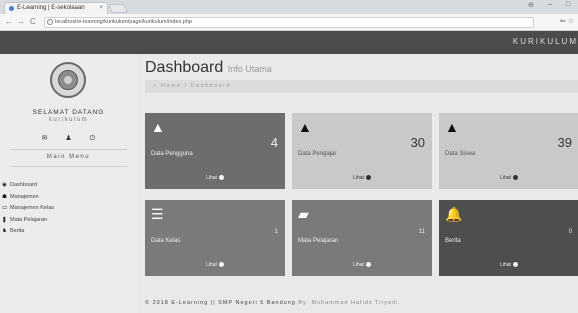 The height and width of the screenshot is (313, 578). Describe the element at coordinates (172, 154) in the screenshot. I see `card-label: Data Pengguna` at that location.